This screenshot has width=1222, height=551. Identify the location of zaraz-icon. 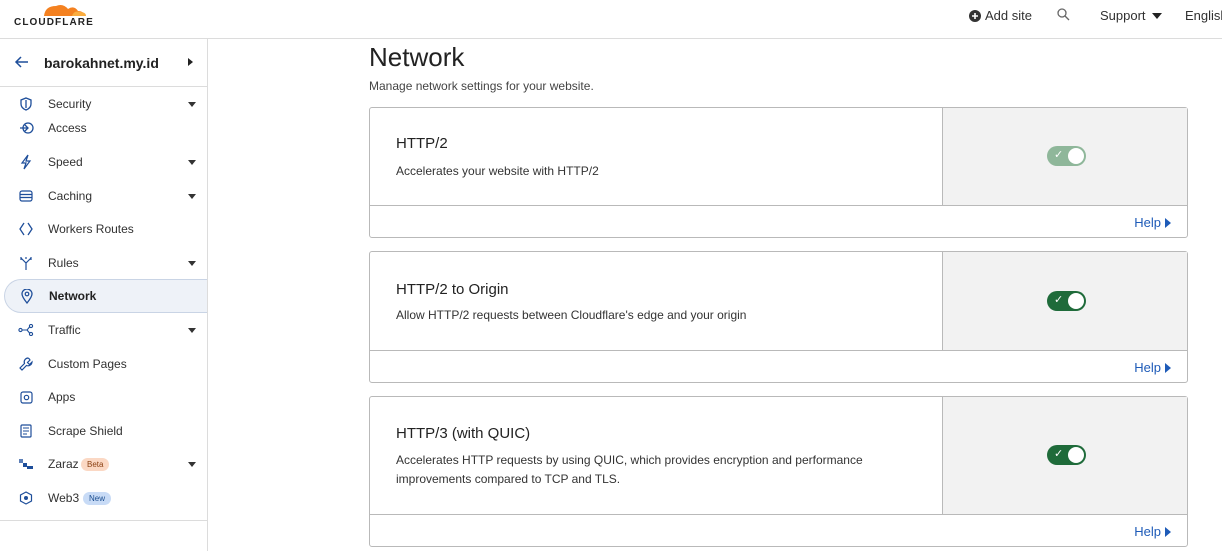
(26, 464).